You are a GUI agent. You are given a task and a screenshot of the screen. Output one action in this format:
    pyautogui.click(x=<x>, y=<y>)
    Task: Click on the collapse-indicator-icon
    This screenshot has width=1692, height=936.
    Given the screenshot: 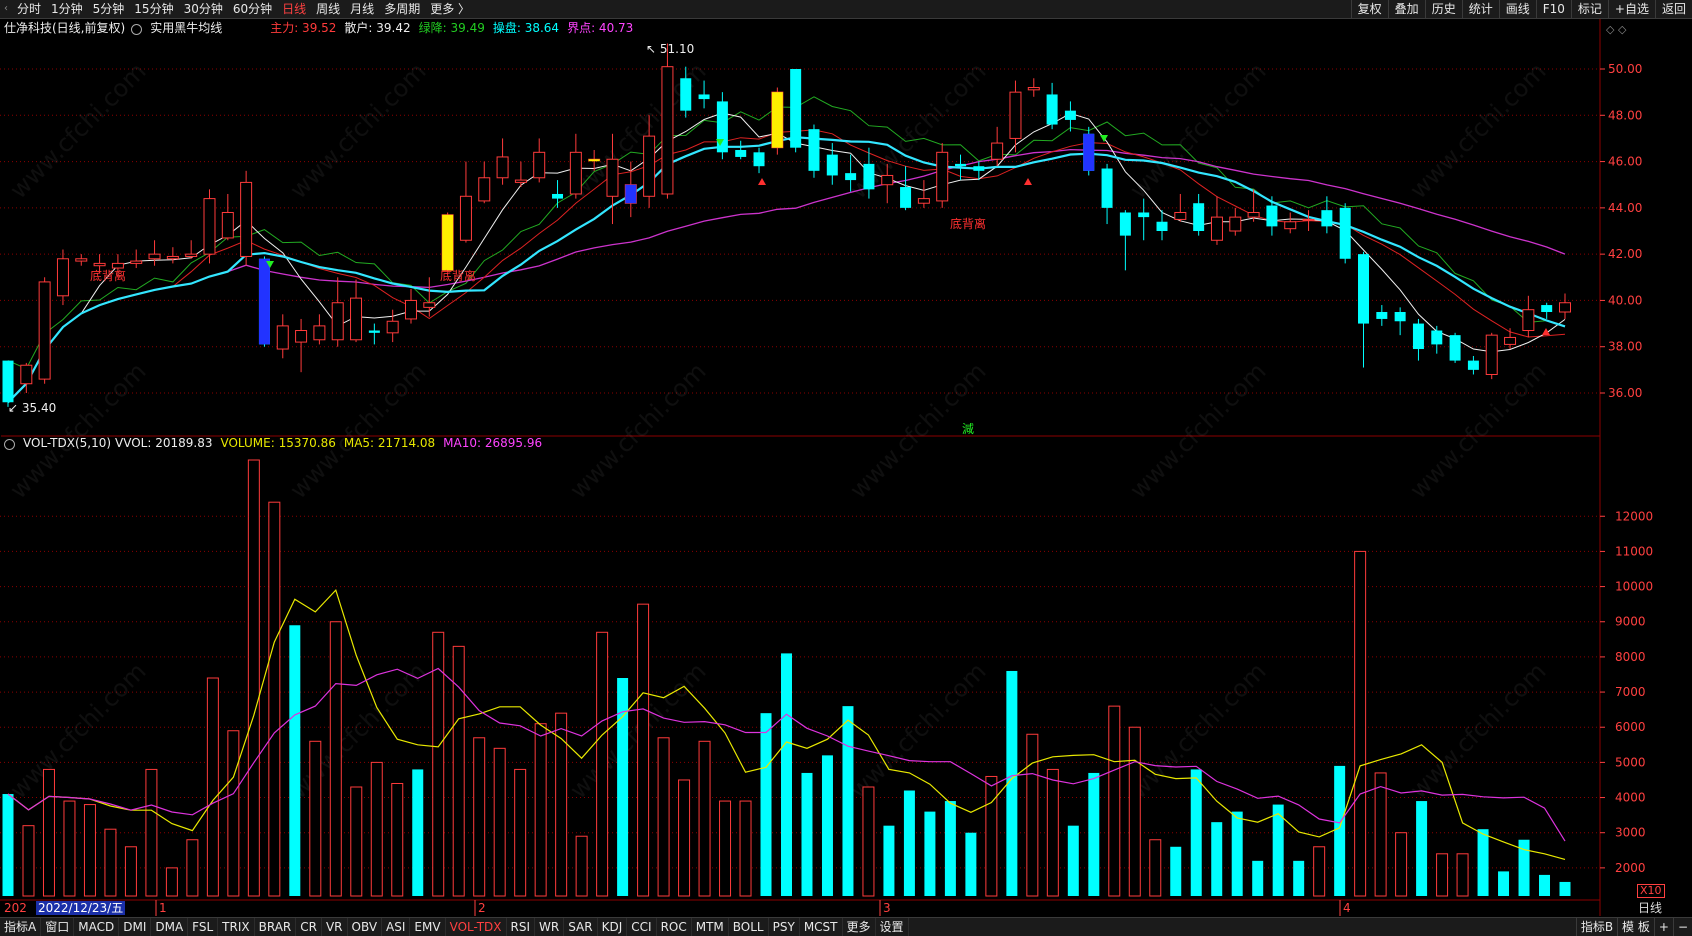 What is the action you would take?
    pyautogui.click(x=9, y=444)
    